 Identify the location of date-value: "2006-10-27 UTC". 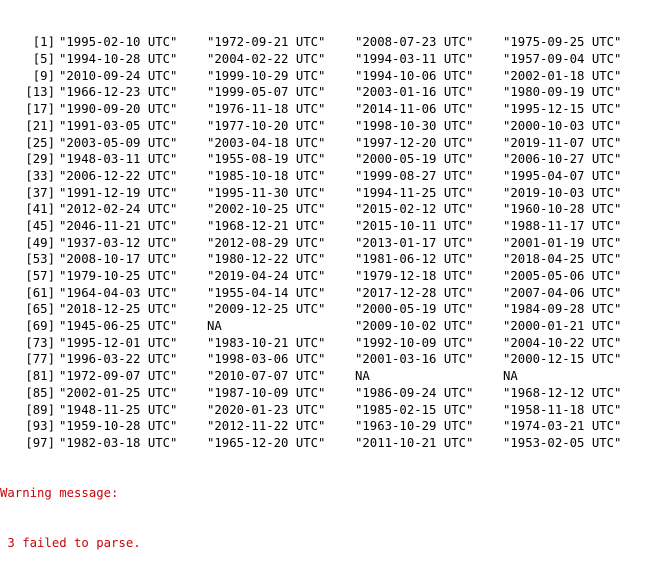
(562, 159).